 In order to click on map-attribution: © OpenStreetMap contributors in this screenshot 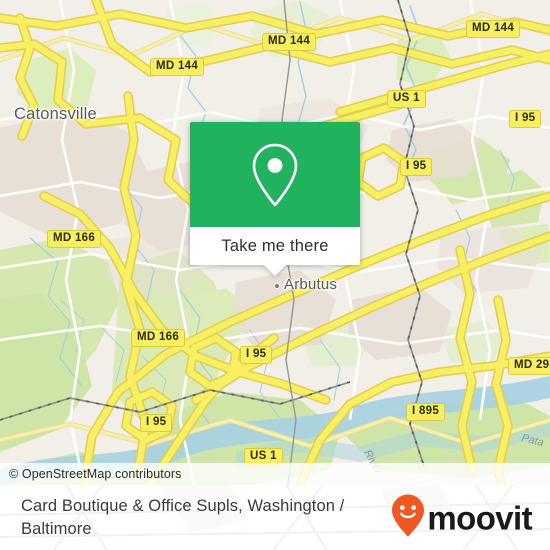, I will do `click(275, 474)`.